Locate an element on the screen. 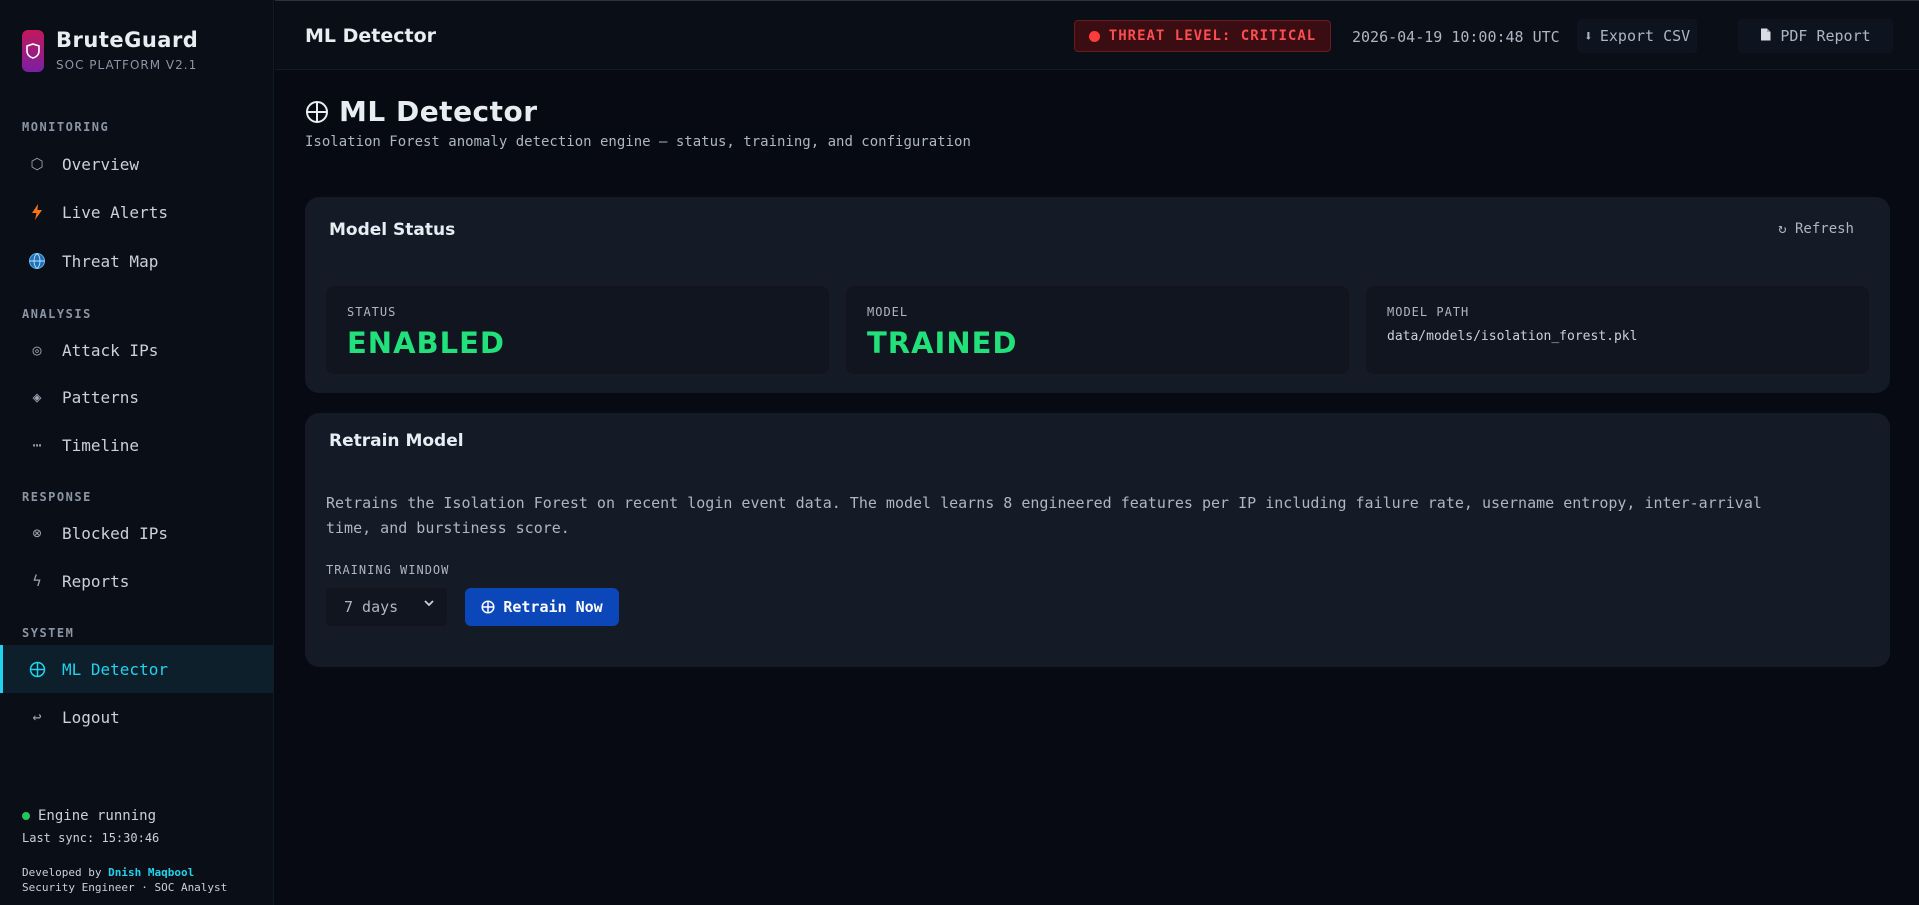  sidebar-item-label: Overview is located at coordinates (101, 164).